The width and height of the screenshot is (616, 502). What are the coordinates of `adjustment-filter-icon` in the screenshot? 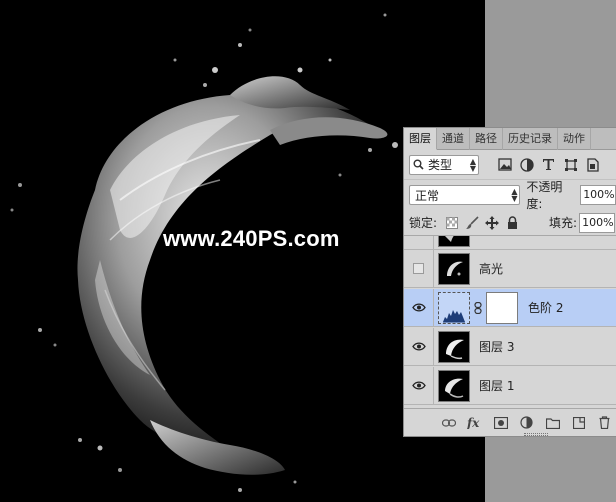 It's located at (526, 164).